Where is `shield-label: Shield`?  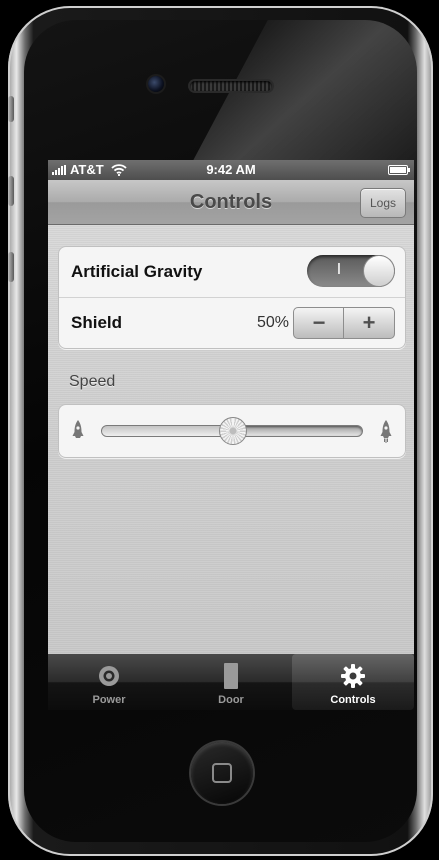 shield-label: Shield is located at coordinates (97, 322).